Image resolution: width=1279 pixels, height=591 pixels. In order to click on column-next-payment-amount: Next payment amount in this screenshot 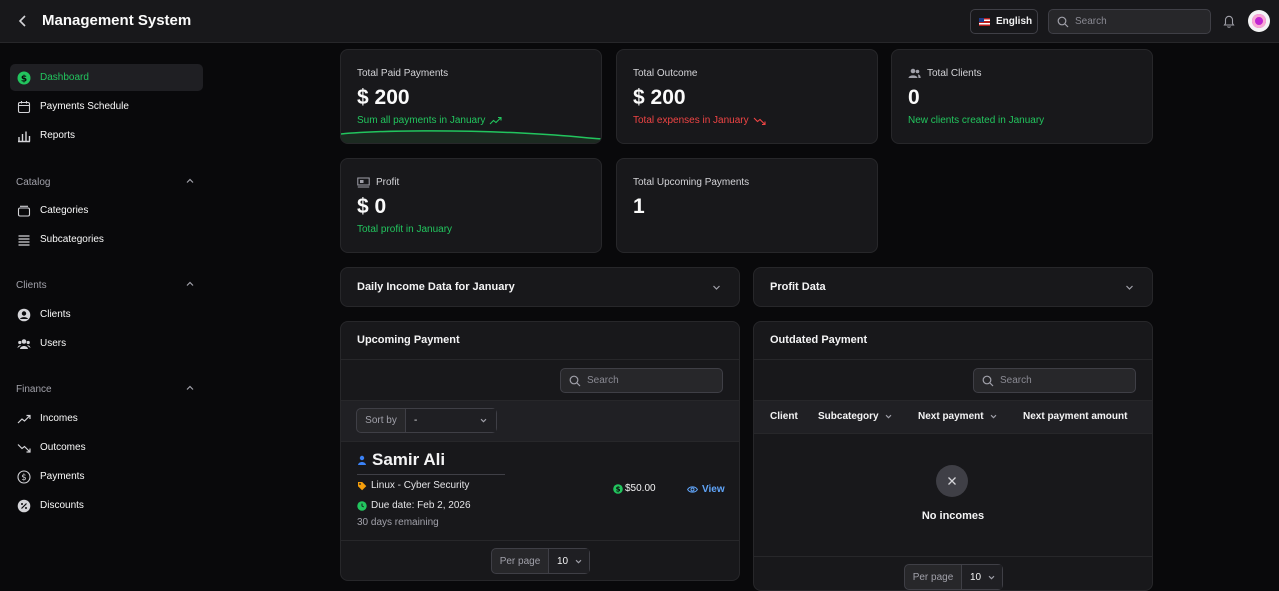, I will do `click(1075, 416)`.